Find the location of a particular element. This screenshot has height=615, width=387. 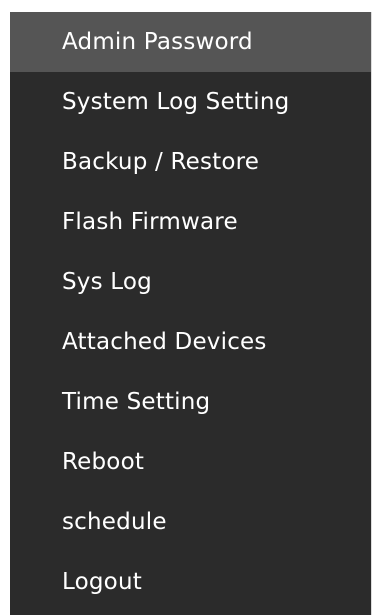

menu-item-time-setting: Time Setting is located at coordinates (190, 402).